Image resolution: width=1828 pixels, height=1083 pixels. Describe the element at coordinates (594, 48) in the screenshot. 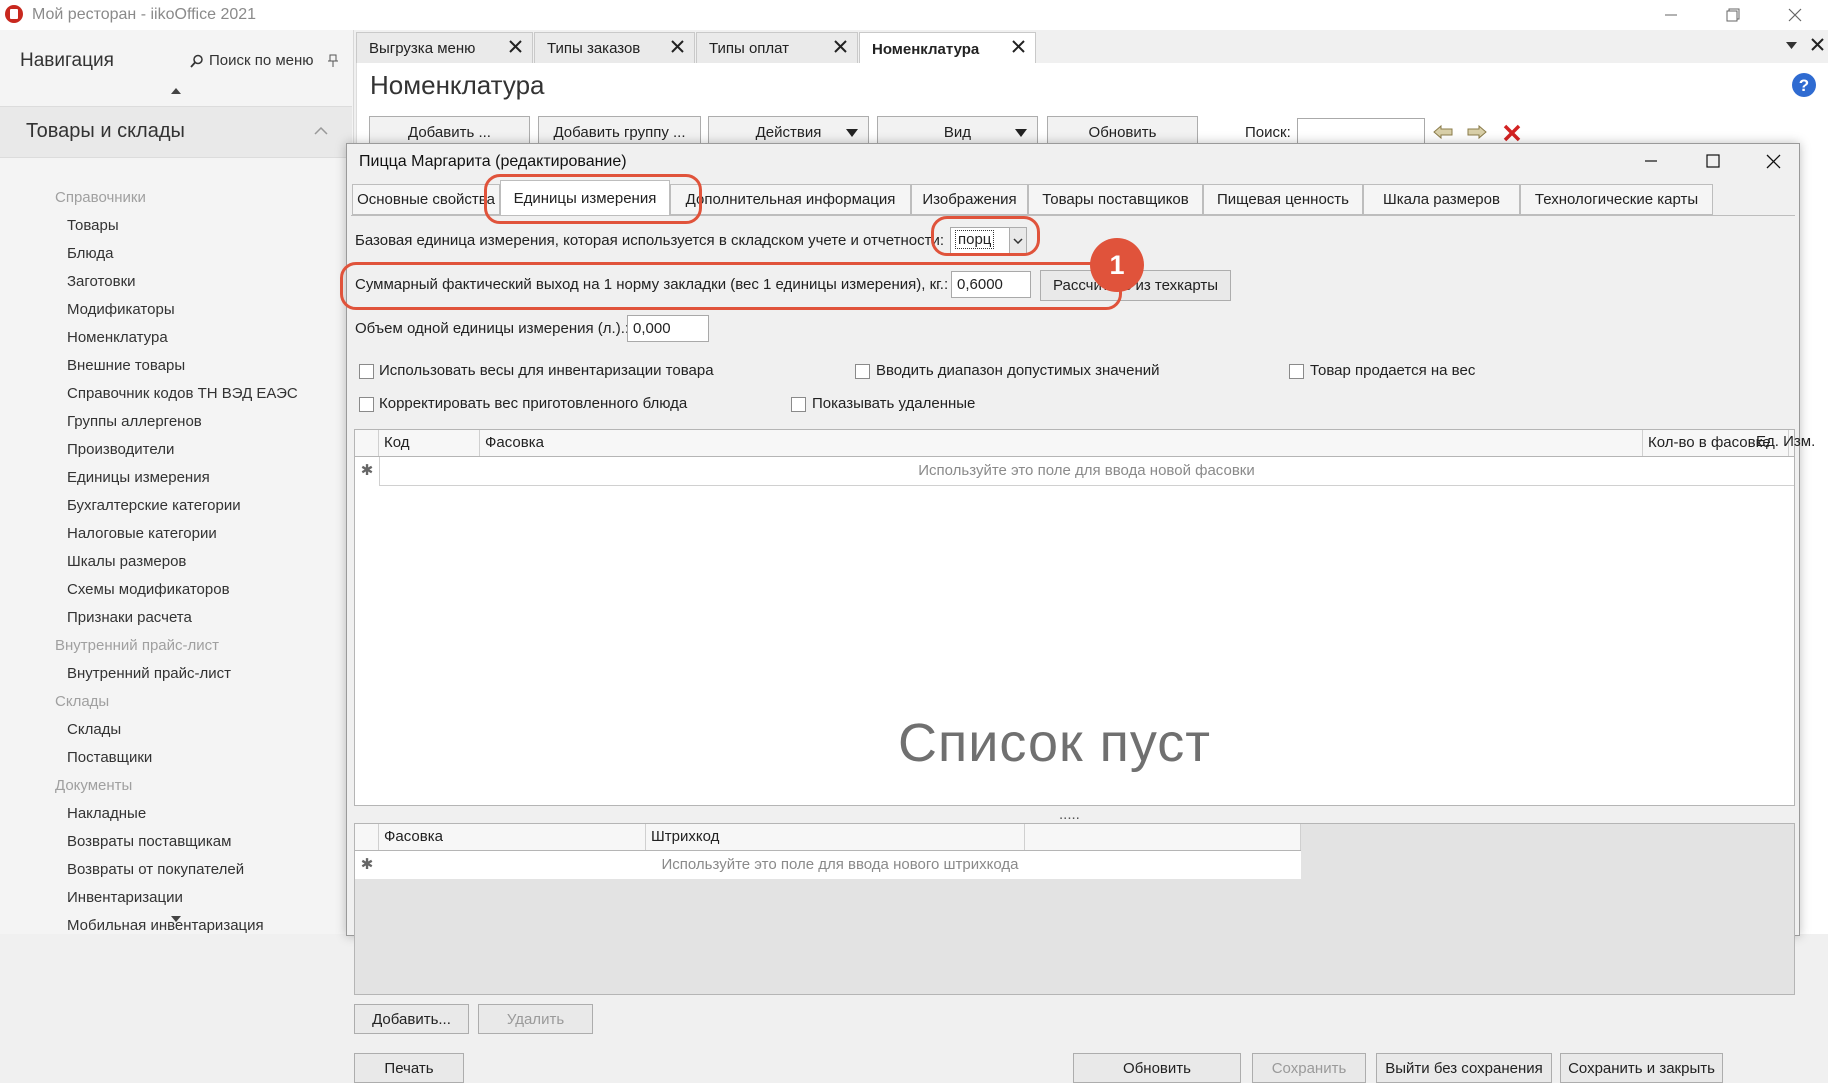

I see `tab-label: Типы заказов` at that location.